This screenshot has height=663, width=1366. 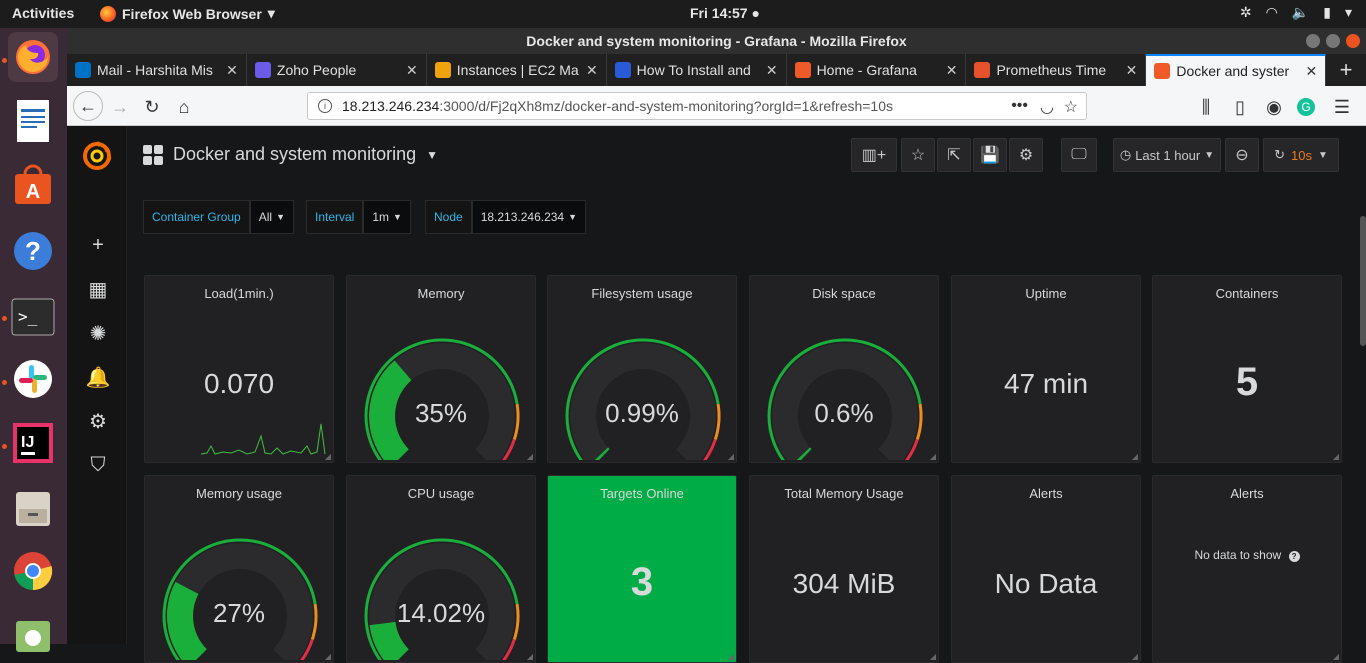 What do you see at coordinates (1294, 556) in the screenshot?
I see `help-circle-icon: ?` at bounding box center [1294, 556].